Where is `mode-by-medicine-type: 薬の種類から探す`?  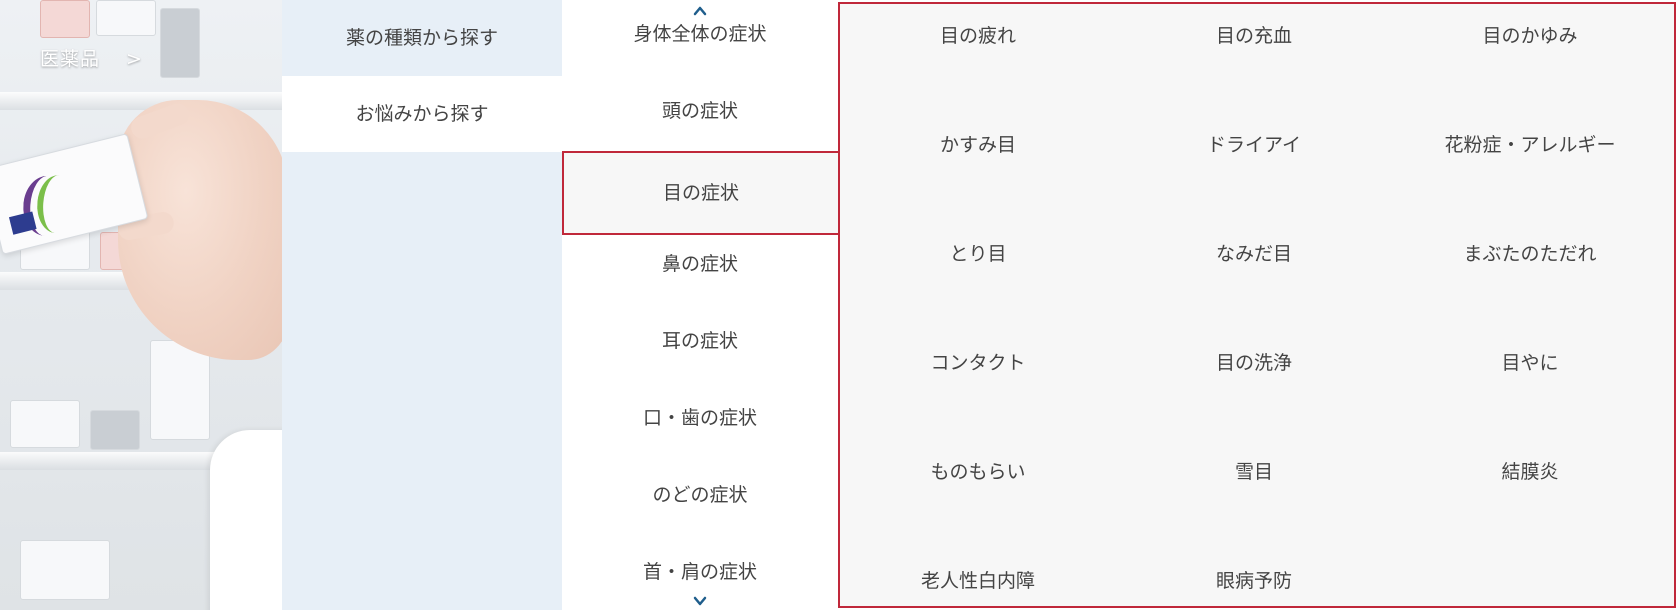 mode-by-medicine-type: 薬の種類から探す is located at coordinates (422, 38).